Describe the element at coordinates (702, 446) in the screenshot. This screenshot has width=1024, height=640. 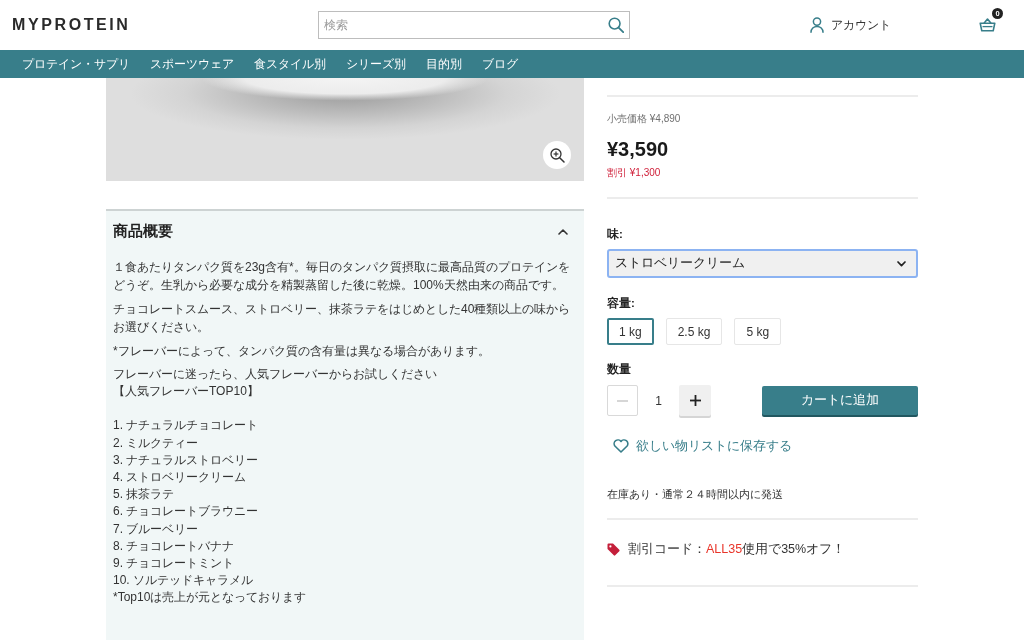
I see `wishlist-link: 欲しい物リストに保存する` at that location.